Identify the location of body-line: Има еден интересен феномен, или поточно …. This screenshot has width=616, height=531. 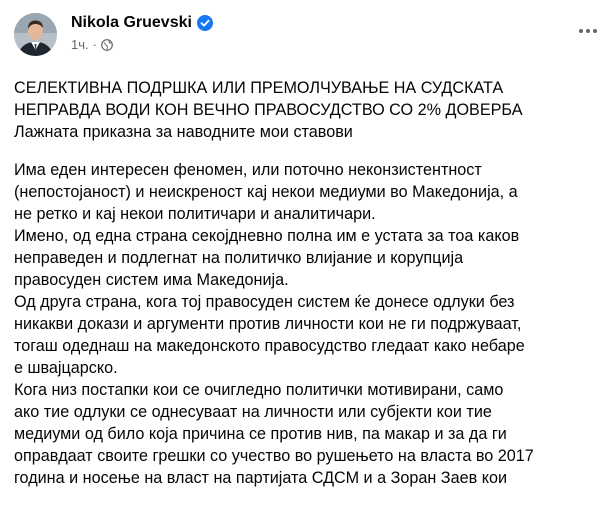
(248, 170).